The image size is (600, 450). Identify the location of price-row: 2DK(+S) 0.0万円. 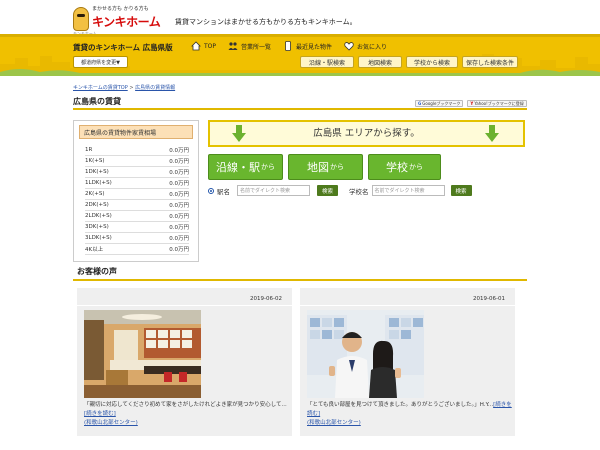
(137, 205).